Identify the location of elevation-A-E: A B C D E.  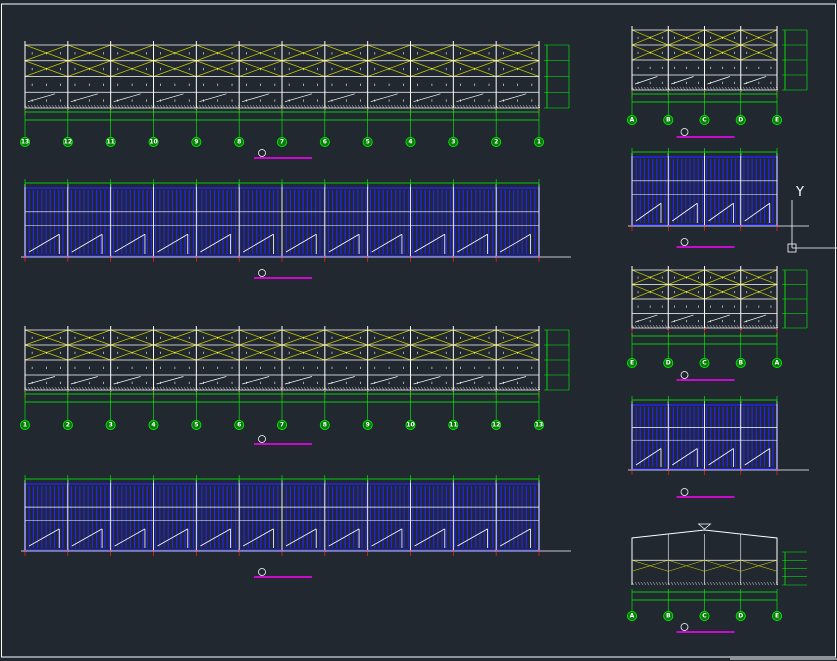
(717, 82).